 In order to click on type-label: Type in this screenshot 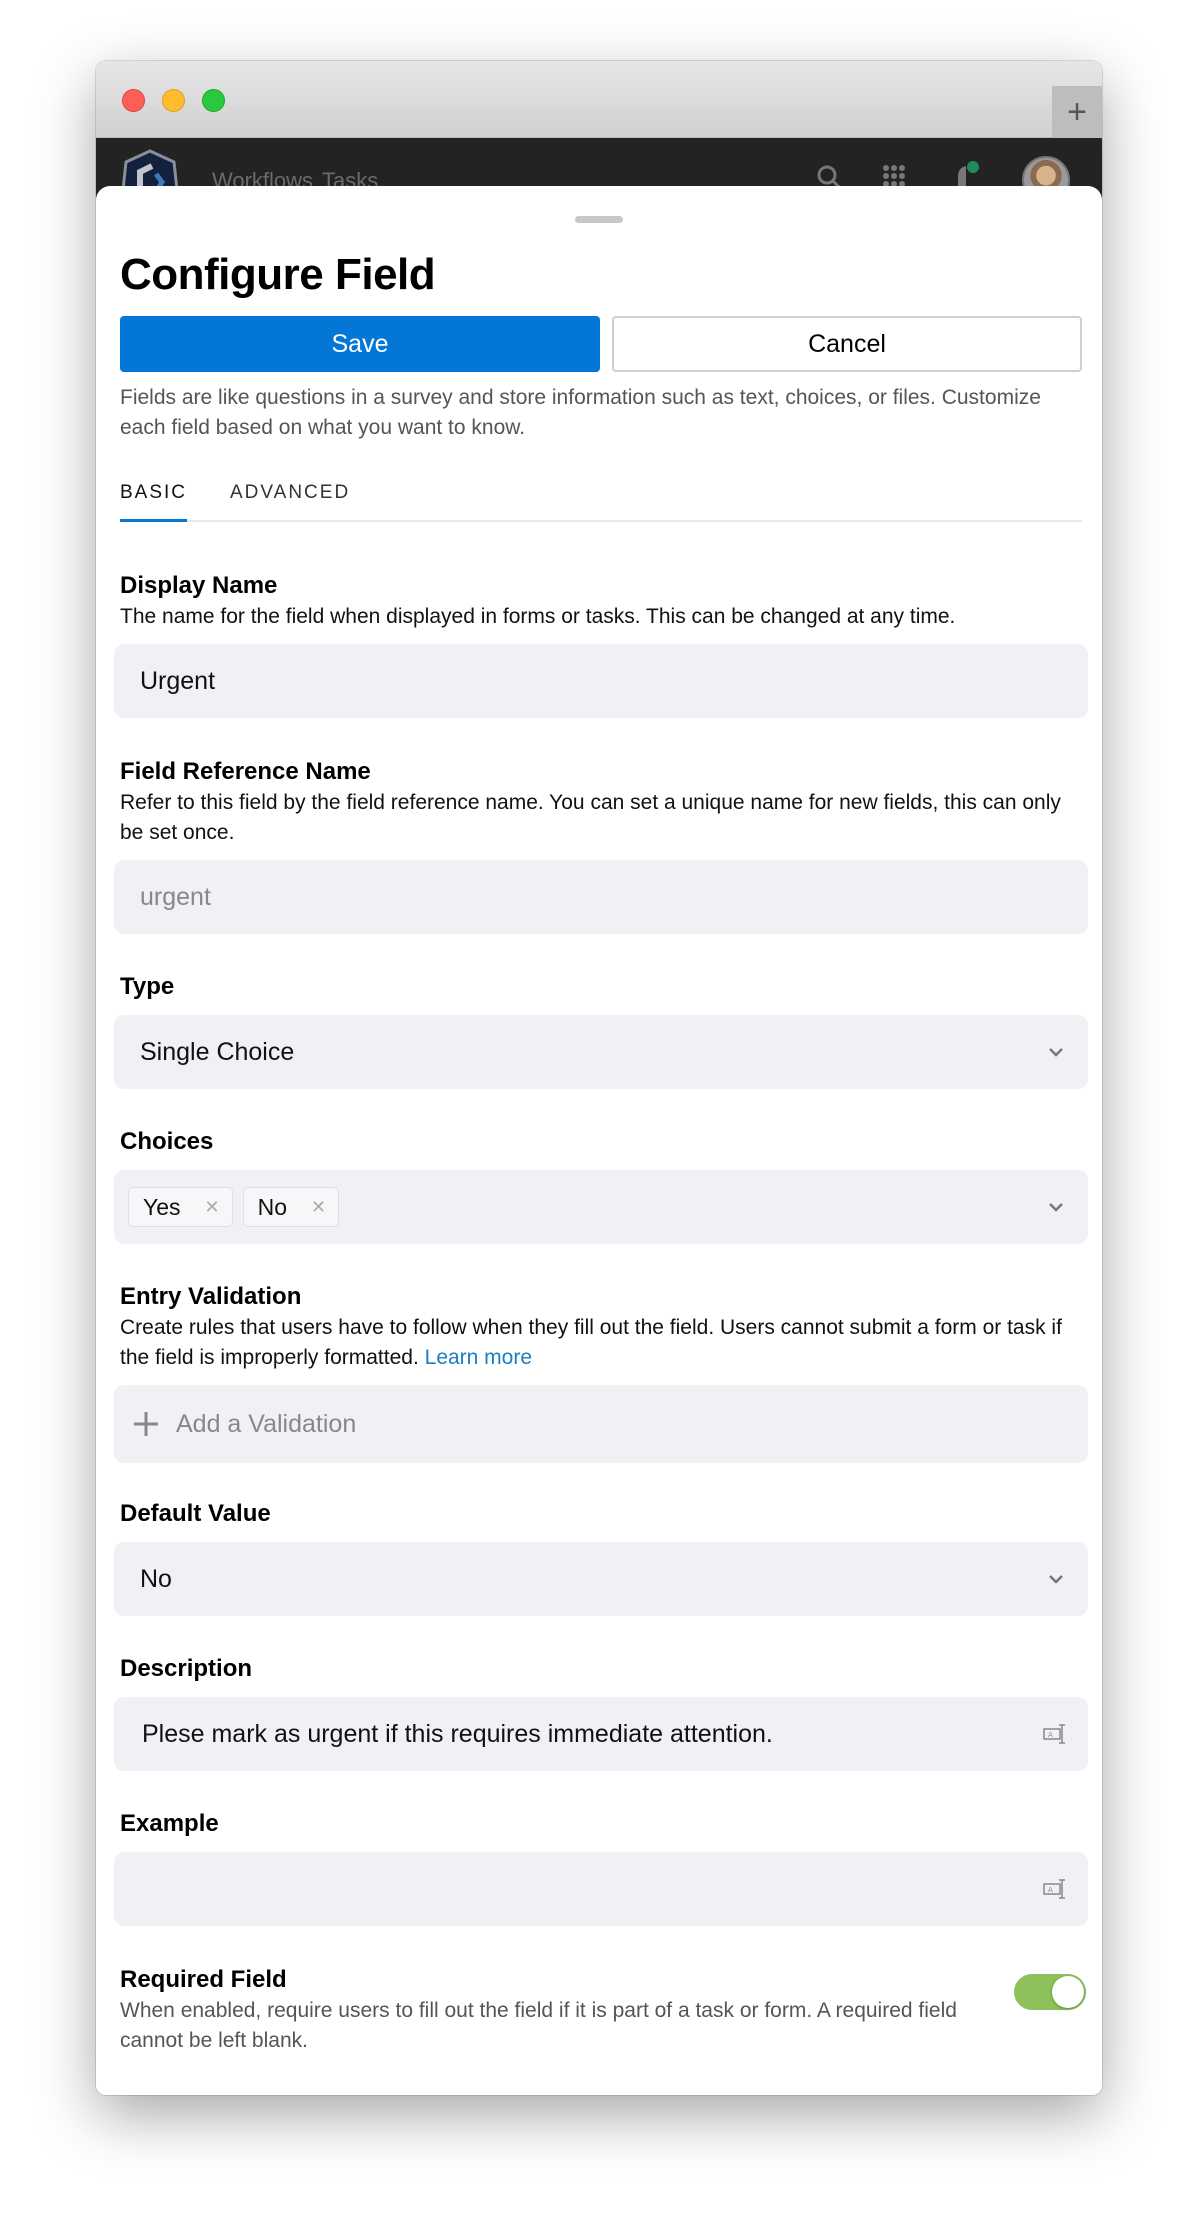, I will do `click(147, 986)`.